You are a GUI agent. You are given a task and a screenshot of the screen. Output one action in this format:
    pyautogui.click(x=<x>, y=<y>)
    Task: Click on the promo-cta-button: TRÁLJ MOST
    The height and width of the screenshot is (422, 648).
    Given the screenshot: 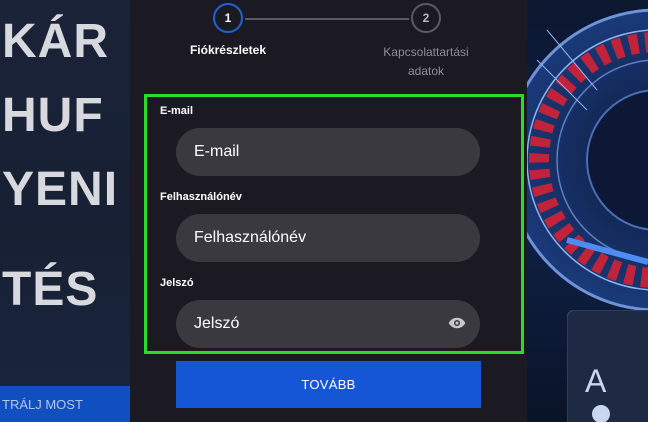 What is the action you would take?
    pyautogui.click(x=65, y=404)
    